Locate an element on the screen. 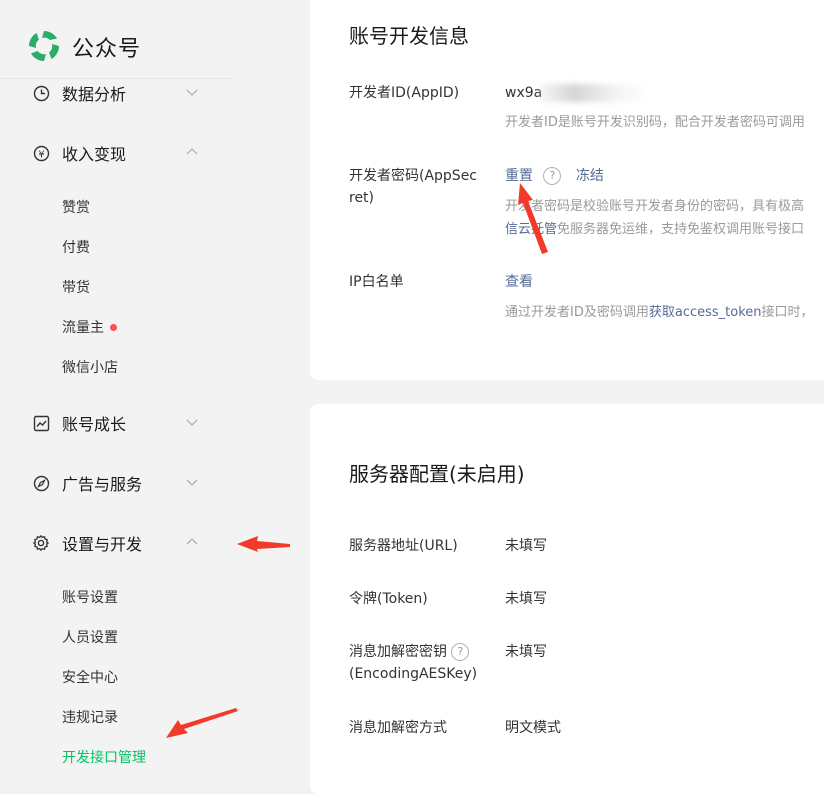 This screenshot has height=794, width=824. encryption-mode-label: 消息加解密方式 is located at coordinates (398, 728).